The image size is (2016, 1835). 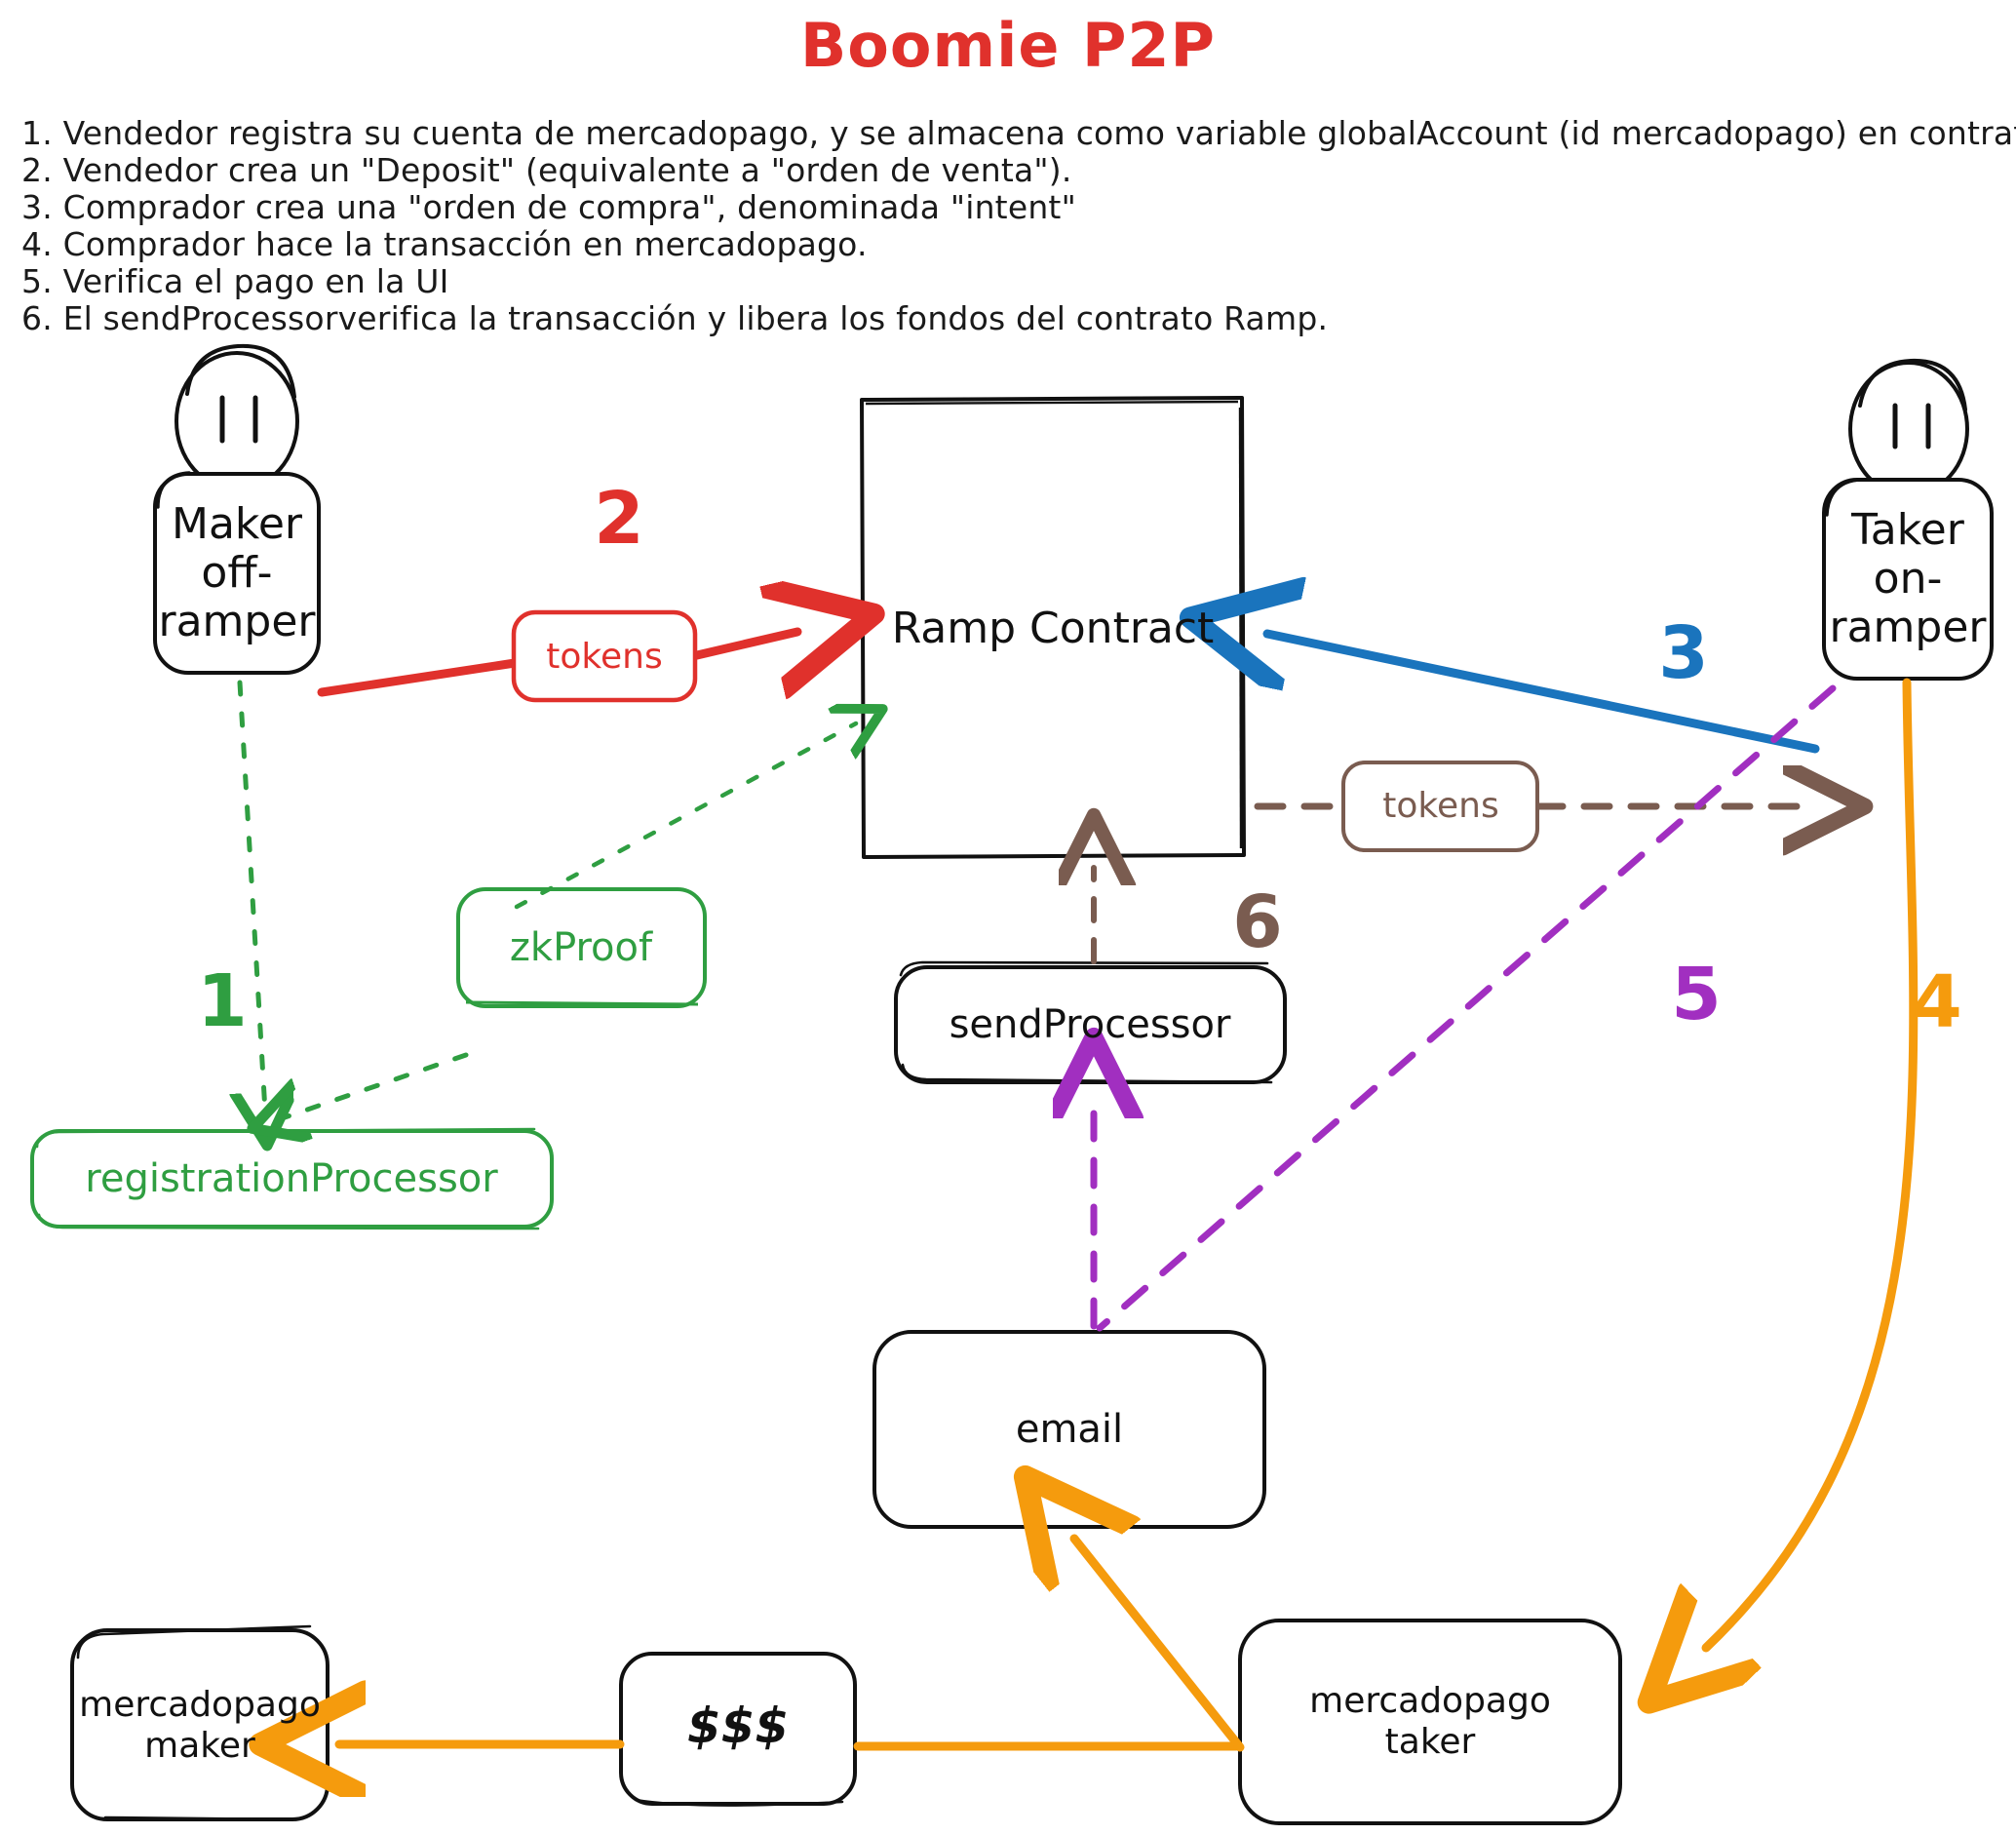 What do you see at coordinates (1069, 1430) in the screenshot?
I see `node-email` at bounding box center [1069, 1430].